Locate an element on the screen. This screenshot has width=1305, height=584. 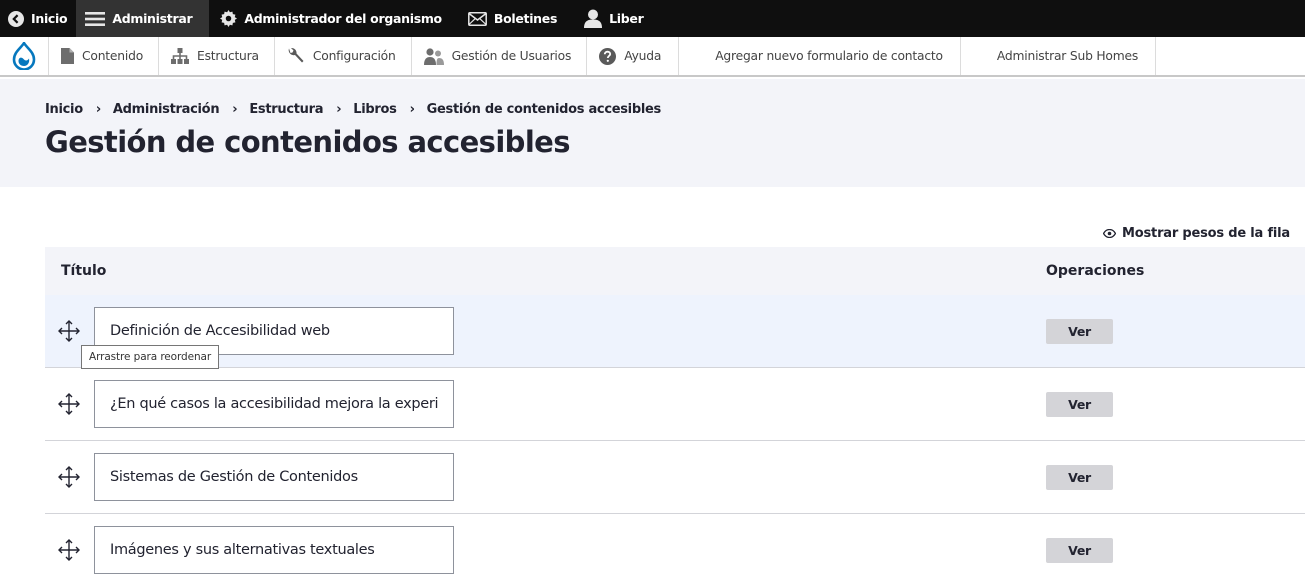
drupal-logo is located at coordinates (24, 56).